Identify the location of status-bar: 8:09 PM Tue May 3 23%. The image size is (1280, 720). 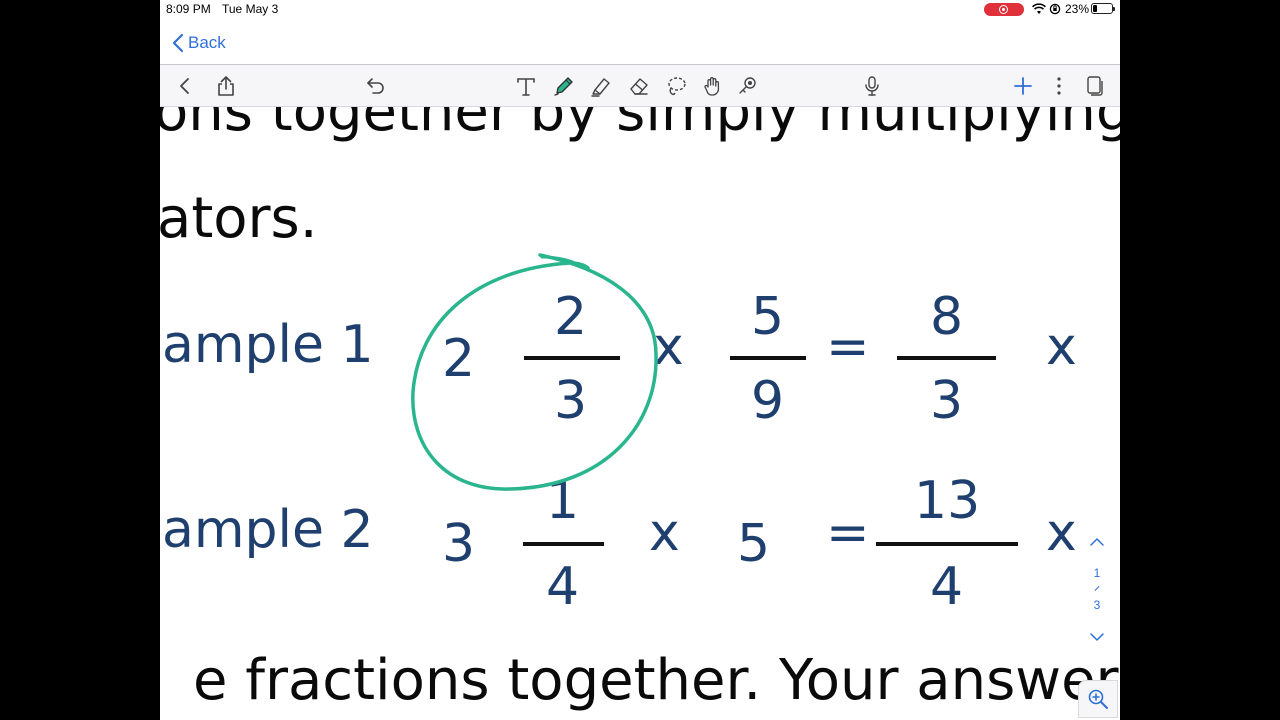
(640, 10).